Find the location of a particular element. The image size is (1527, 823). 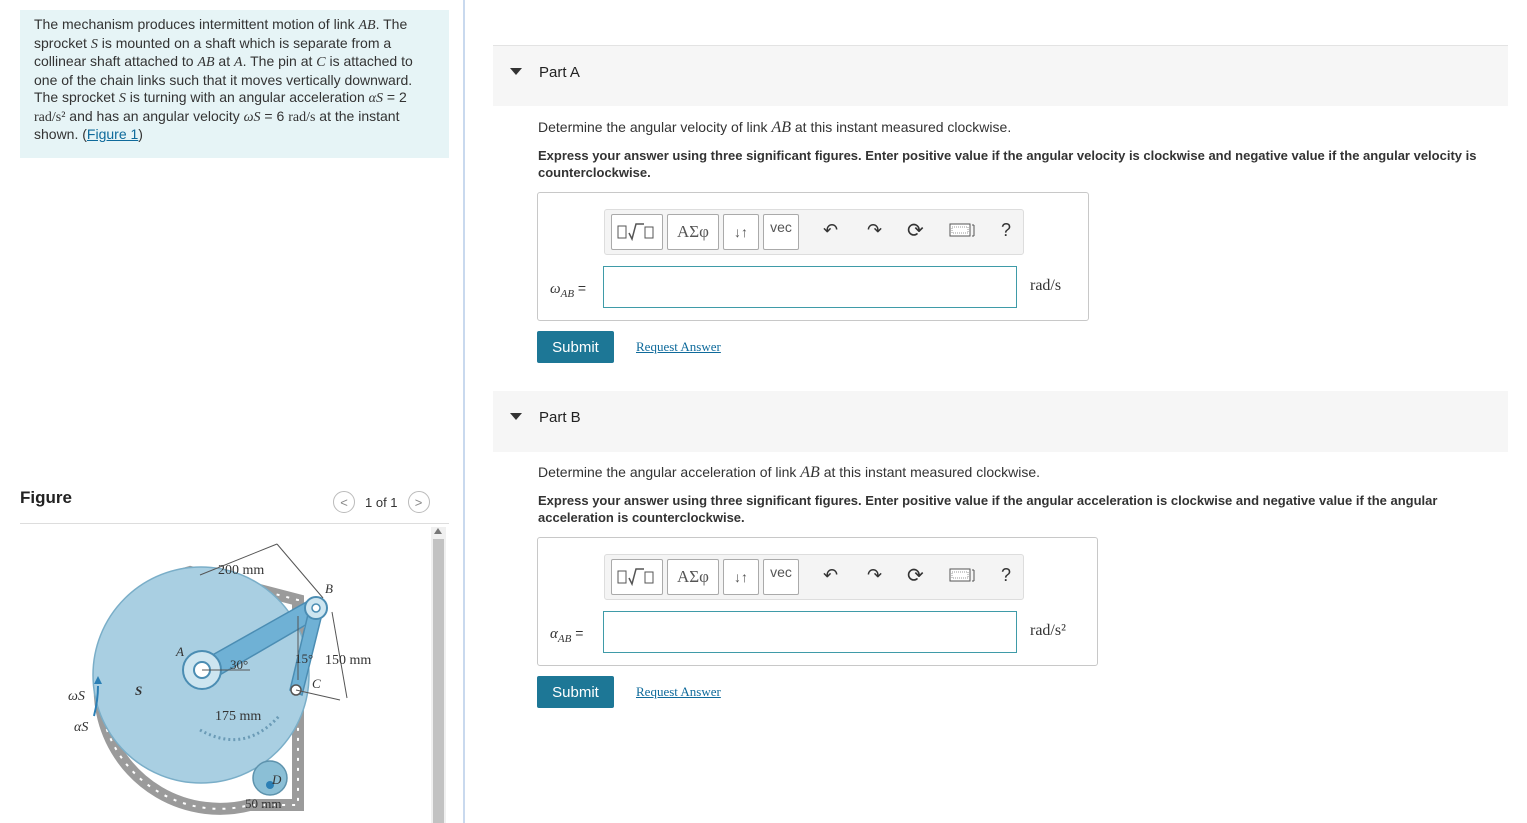

label-s: S is located at coordinates (138, 690).